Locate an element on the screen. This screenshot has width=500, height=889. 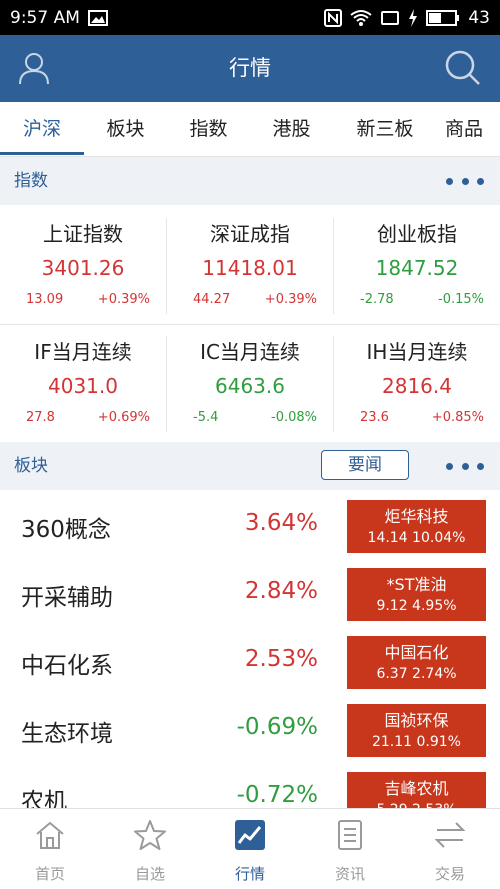
index-card: IH当月连续 2816.4 23.6 +0.85% is located at coordinates (417, 383).